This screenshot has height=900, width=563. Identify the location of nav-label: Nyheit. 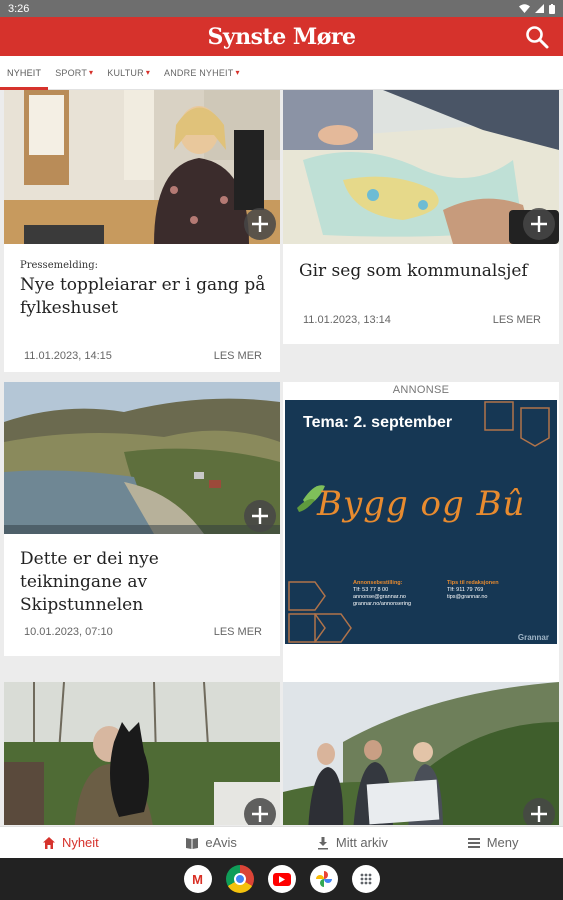
(80, 842).